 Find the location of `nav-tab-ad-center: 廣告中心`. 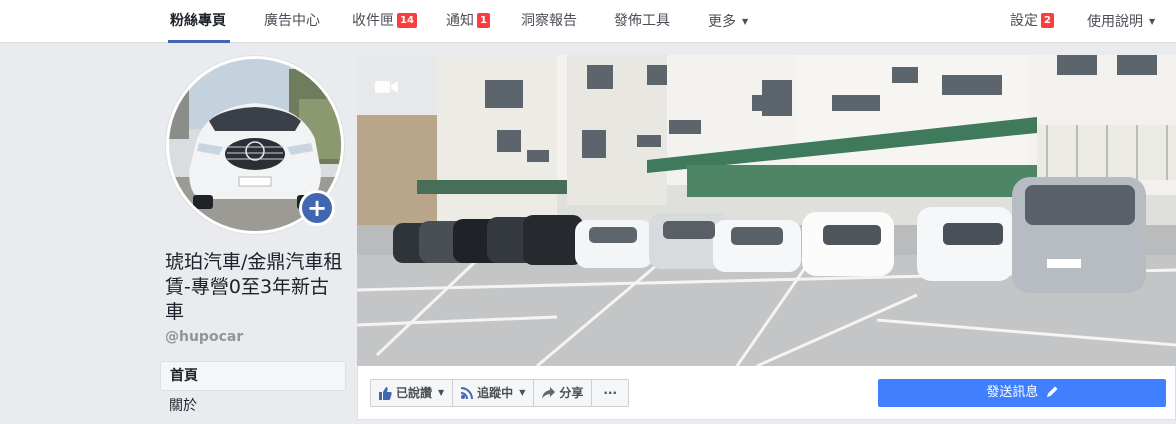

nav-tab-ad-center: 廣告中心 is located at coordinates (292, 21).